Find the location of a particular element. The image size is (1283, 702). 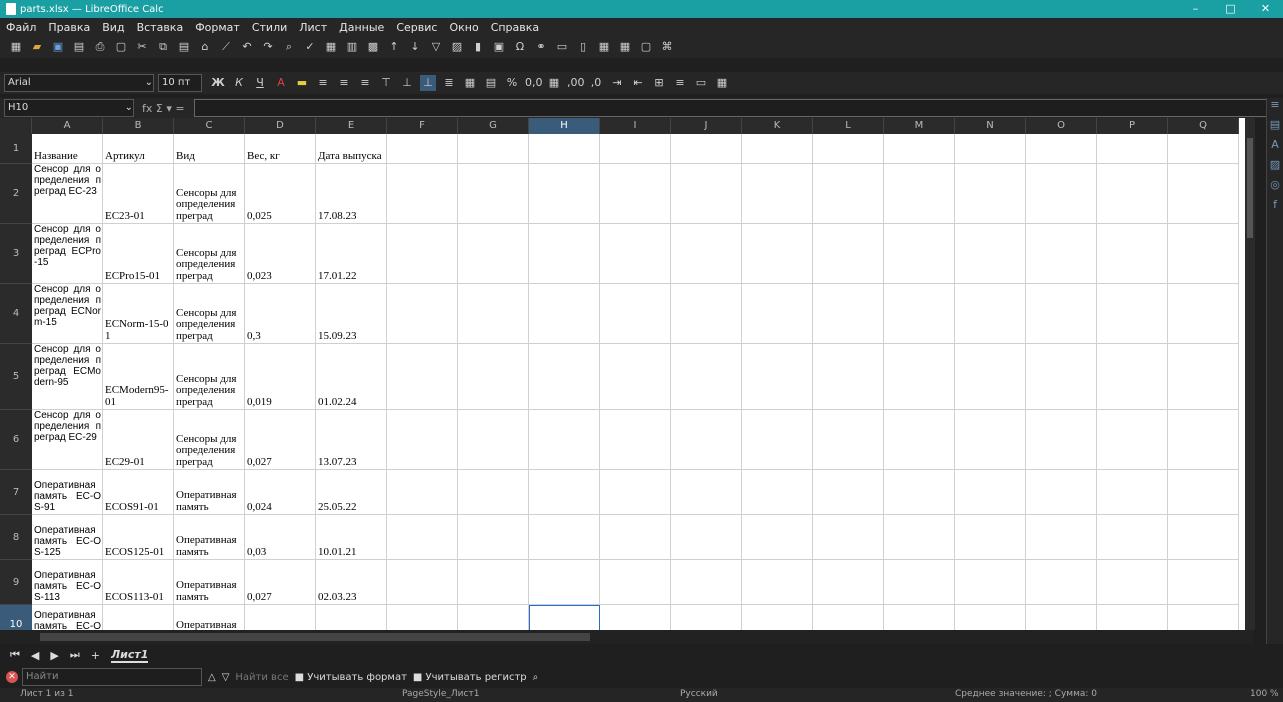

cell-h9 is located at coordinates (564, 582).